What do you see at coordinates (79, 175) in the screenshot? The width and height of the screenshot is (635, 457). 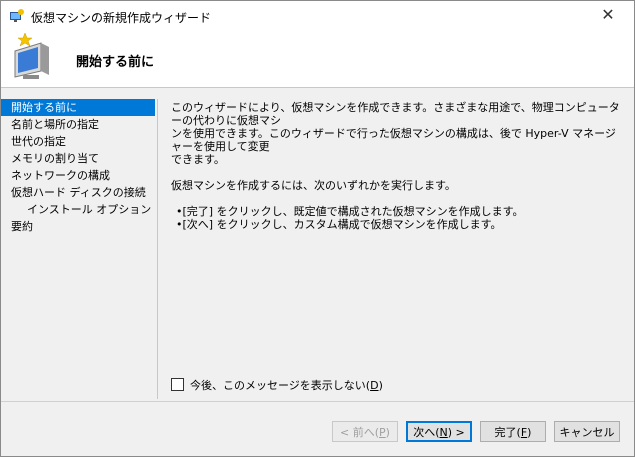 I see `nav-item-networking: ネットワークの構成` at bounding box center [79, 175].